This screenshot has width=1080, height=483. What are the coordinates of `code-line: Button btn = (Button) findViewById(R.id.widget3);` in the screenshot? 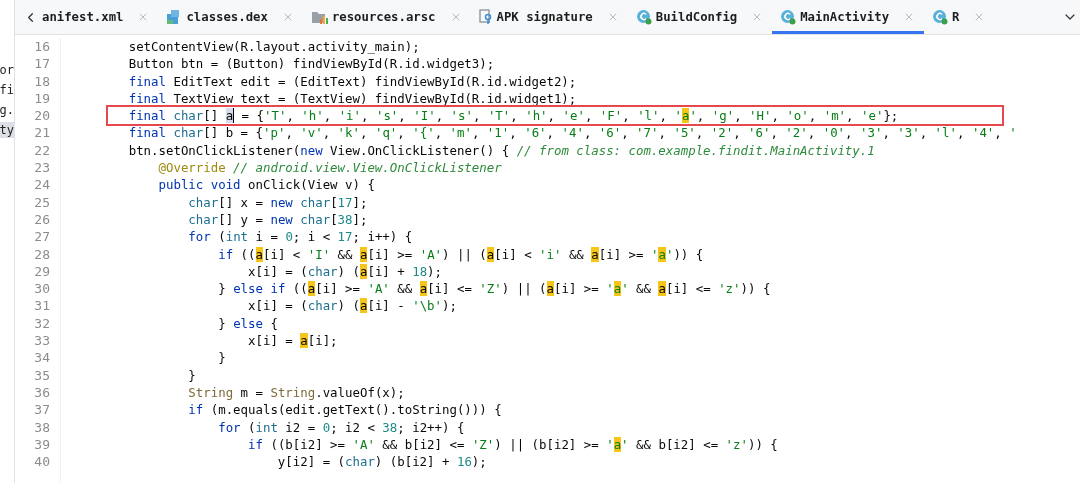 It's located at (311, 64).